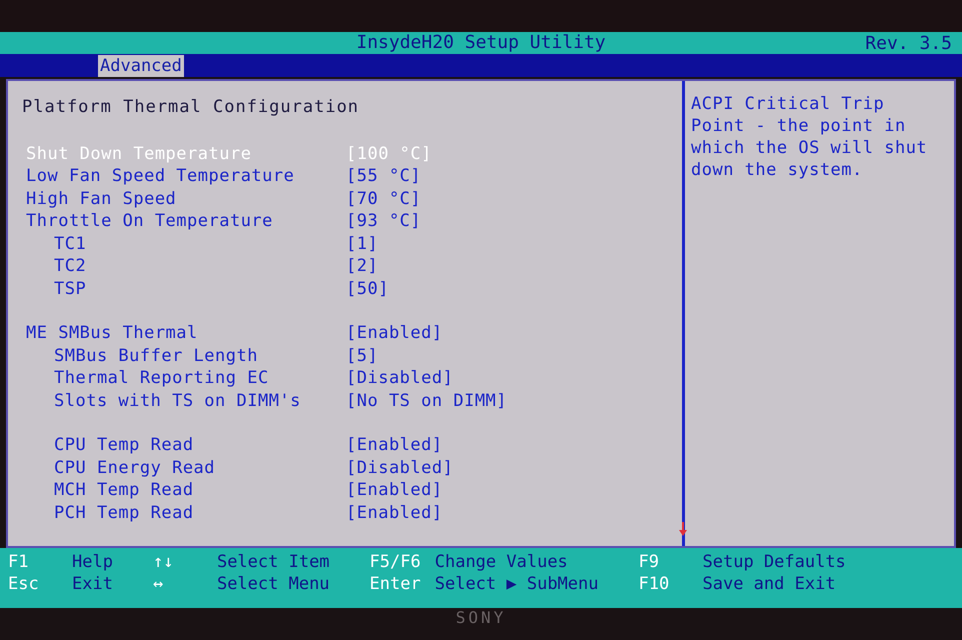 The height and width of the screenshot is (640, 962). I want to click on key-action: Save and Exit, so click(769, 584).